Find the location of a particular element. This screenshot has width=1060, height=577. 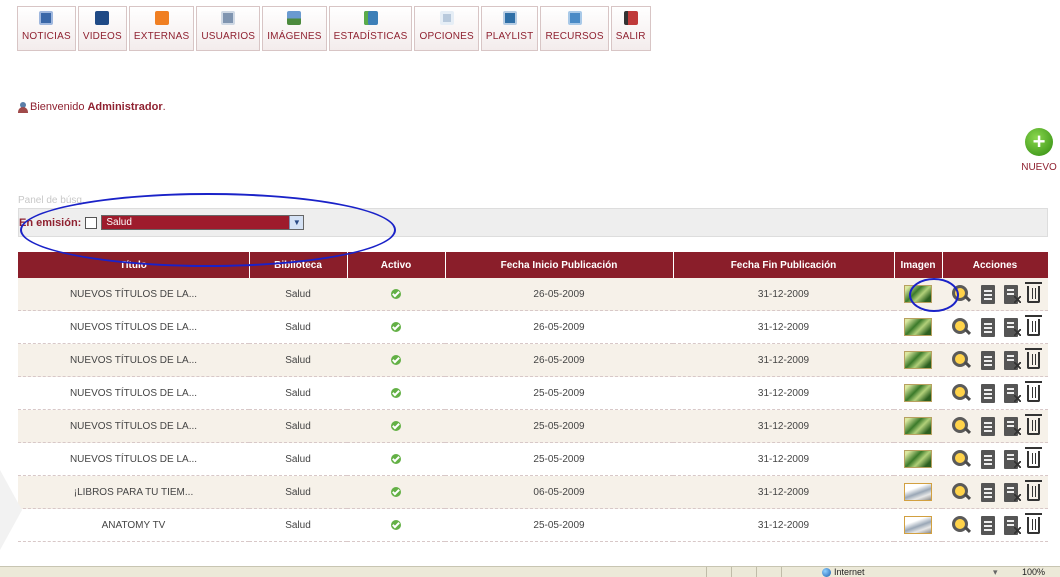

cell-title: ANATOMY TV is located at coordinates (133, 525).